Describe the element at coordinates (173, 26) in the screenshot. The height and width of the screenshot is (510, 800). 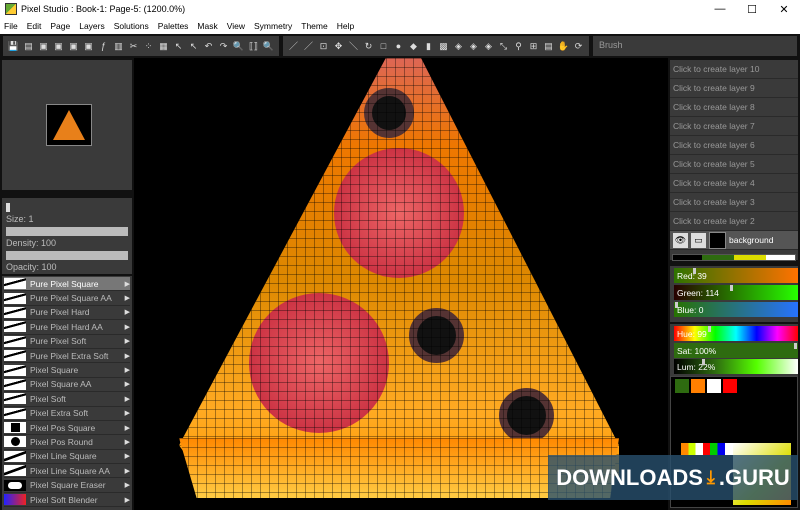
I see `menu-palettes: Palettes` at that location.